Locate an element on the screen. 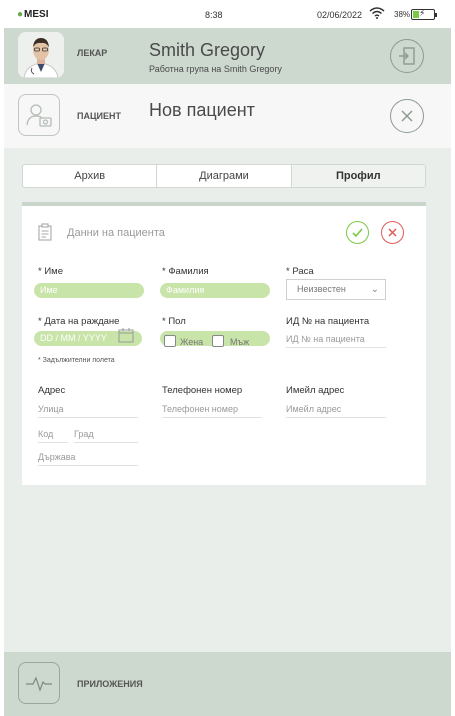 The image size is (455, 716). check-icon is located at coordinates (357, 233).